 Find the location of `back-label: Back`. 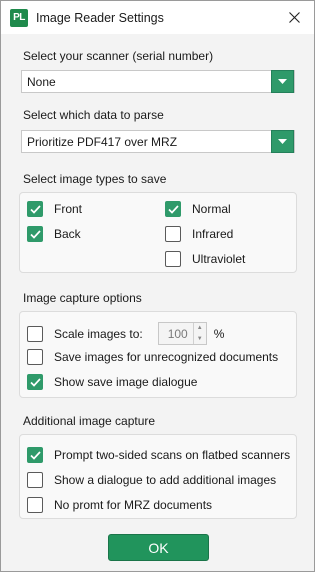

back-label: Back is located at coordinates (67, 234).